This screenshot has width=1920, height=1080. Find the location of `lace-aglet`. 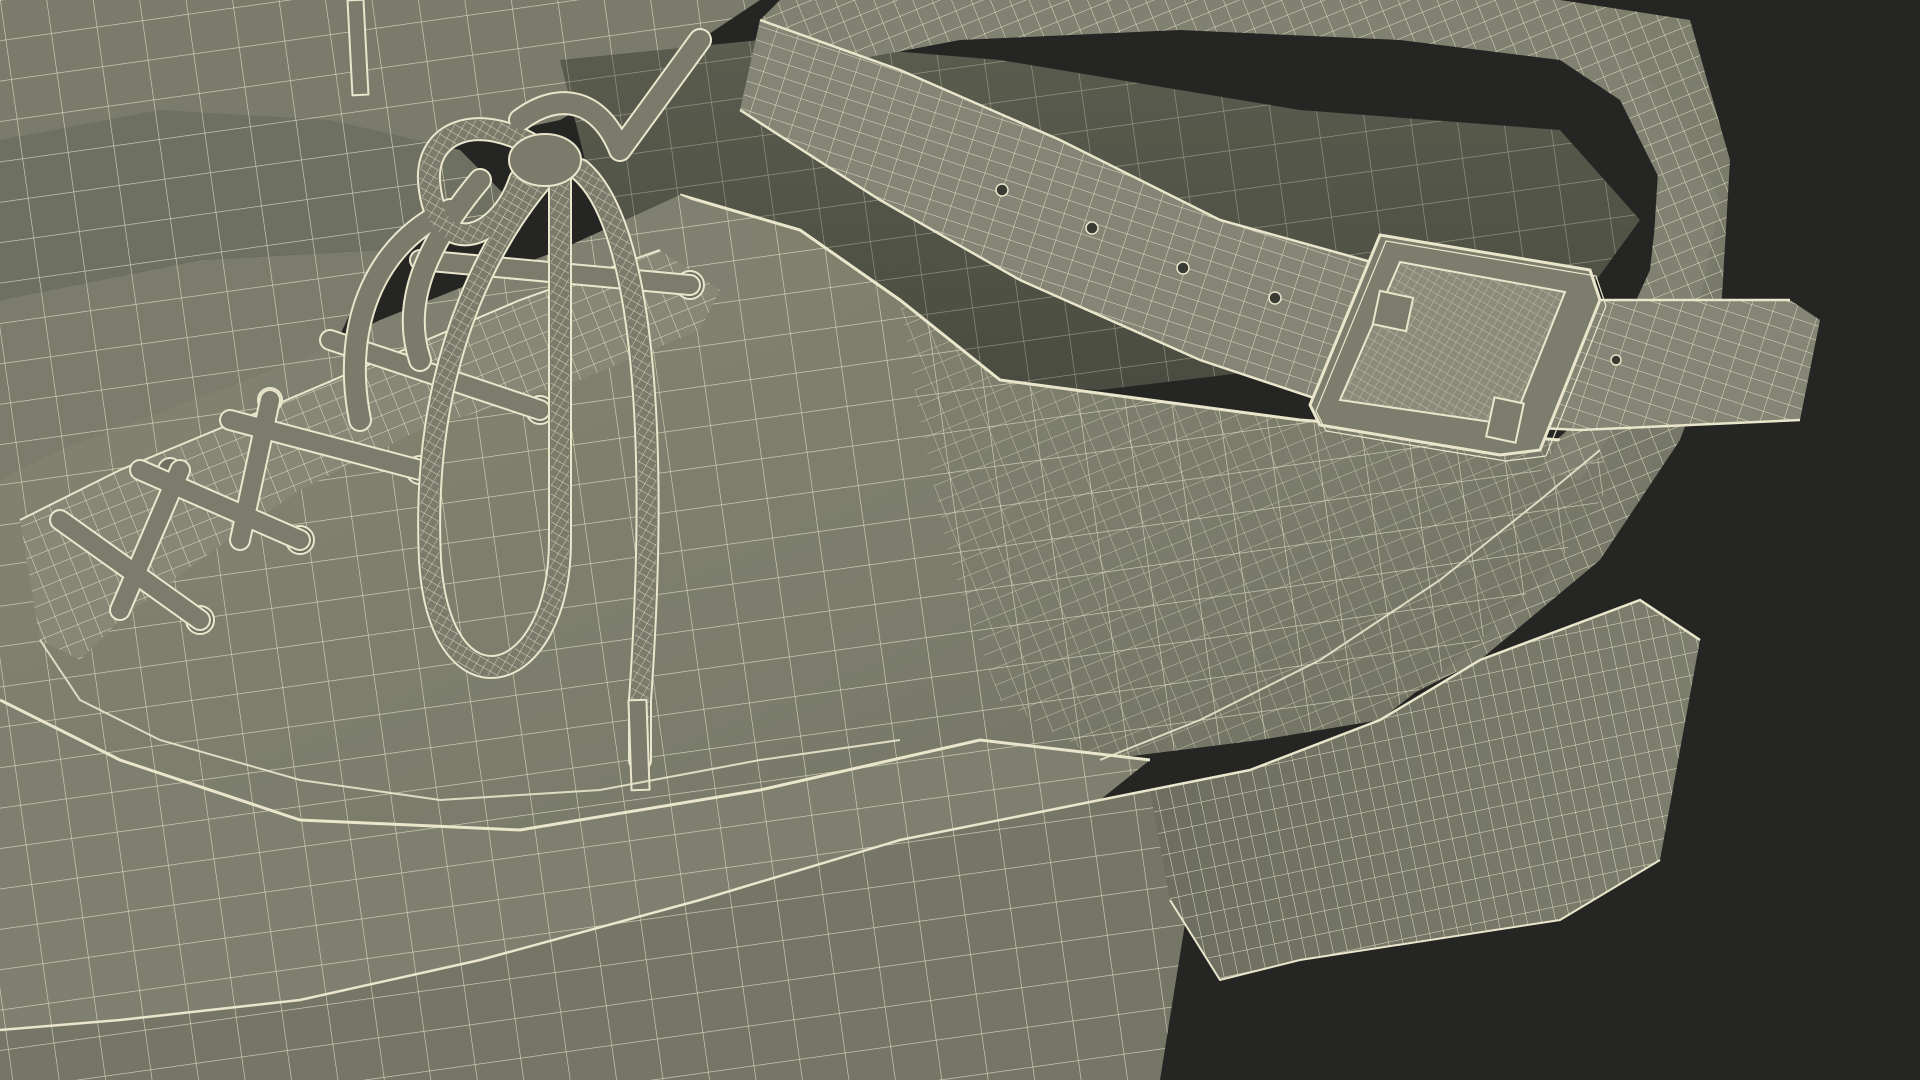

lace-aglet is located at coordinates (639, 745).